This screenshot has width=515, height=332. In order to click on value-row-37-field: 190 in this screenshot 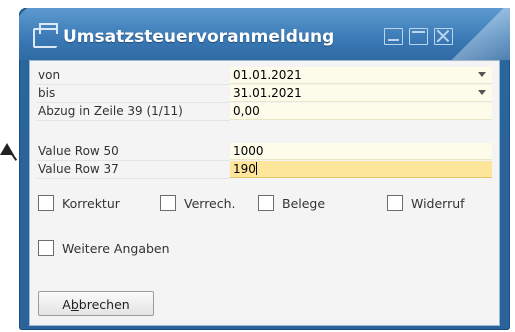, I will do `click(361, 169)`.